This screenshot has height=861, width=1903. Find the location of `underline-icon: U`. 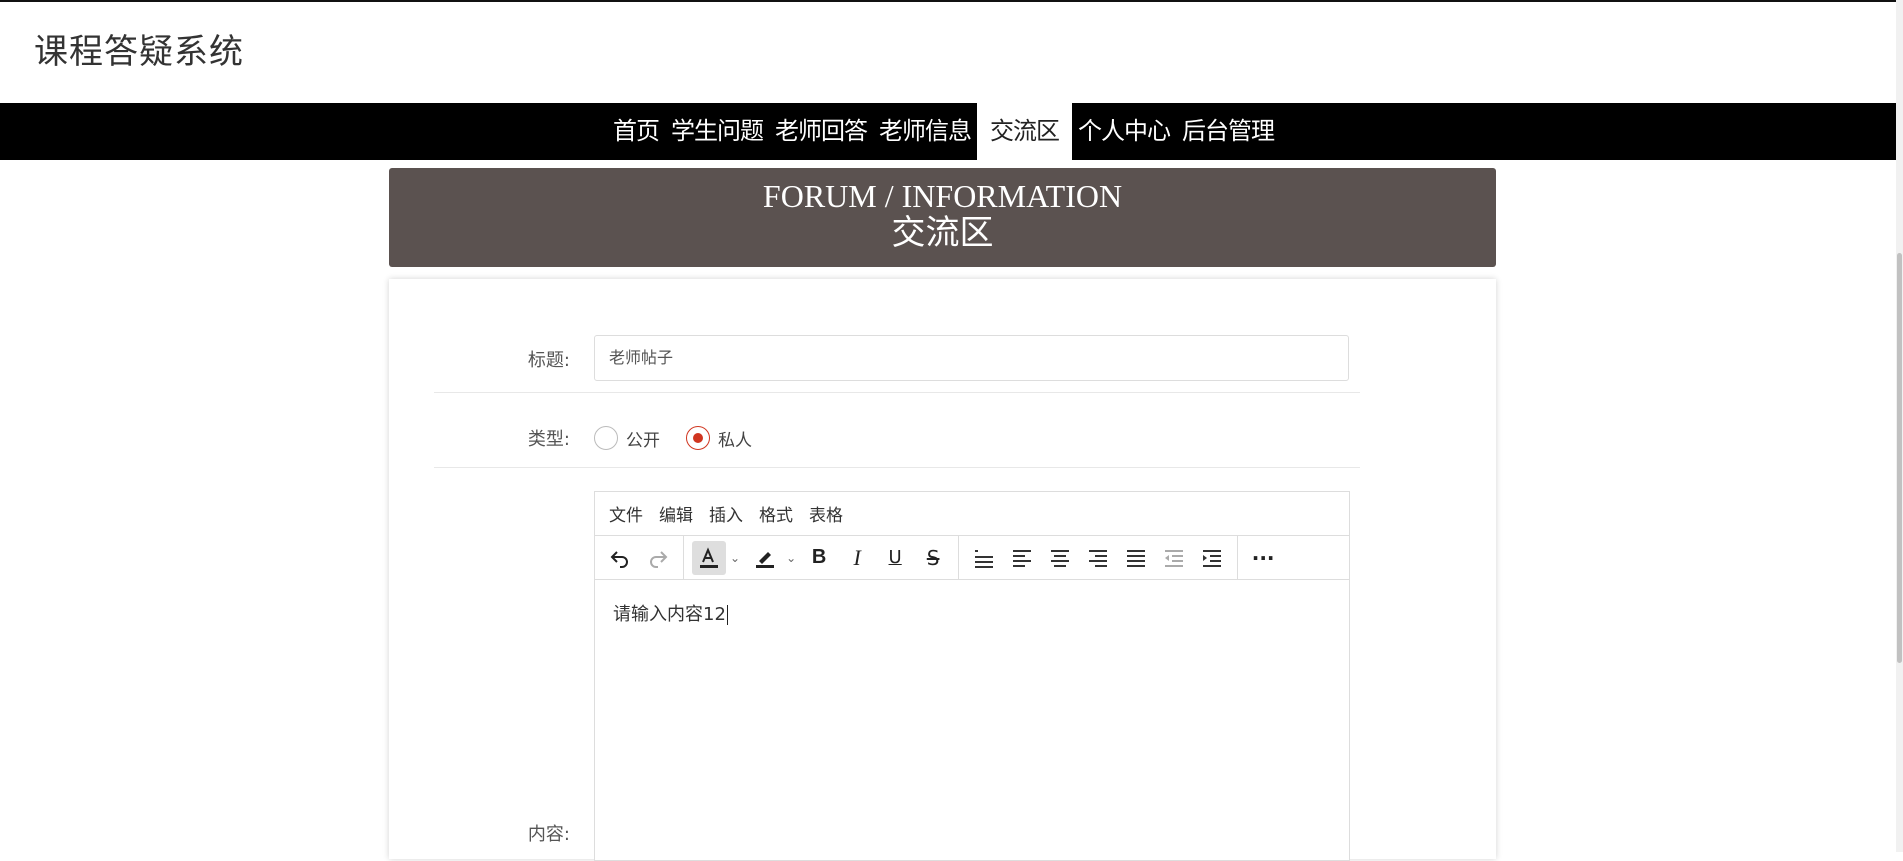

underline-icon: U is located at coordinates (895, 558).